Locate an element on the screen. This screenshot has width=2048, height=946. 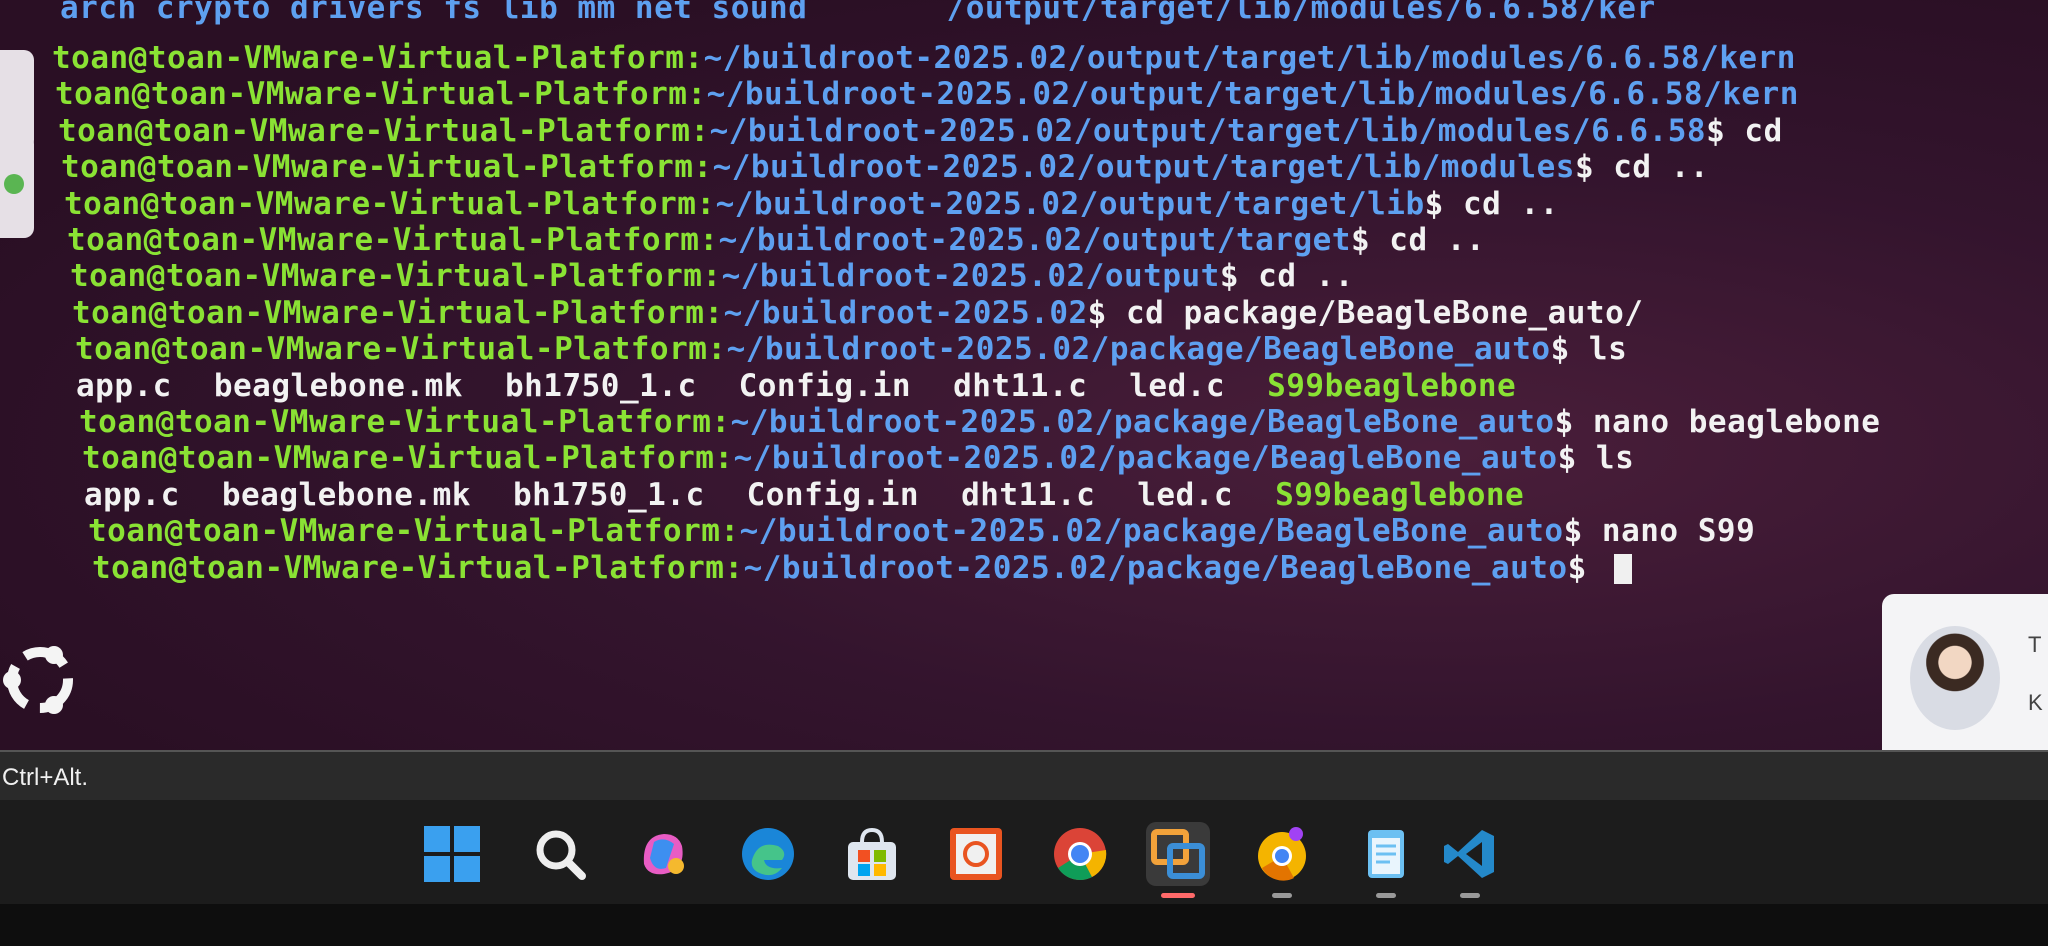
notepad-icon is located at coordinates (1386, 860).